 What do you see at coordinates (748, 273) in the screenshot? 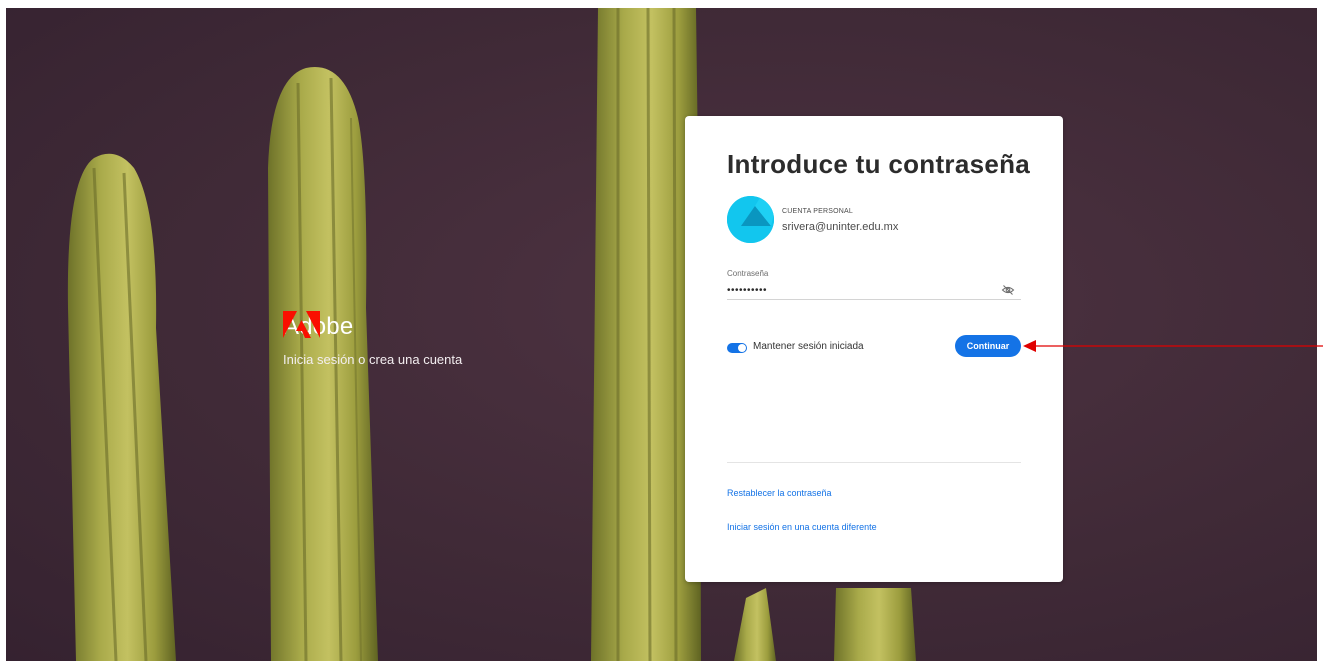
I see `password-label: Contraseña` at bounding box center [748, 273].